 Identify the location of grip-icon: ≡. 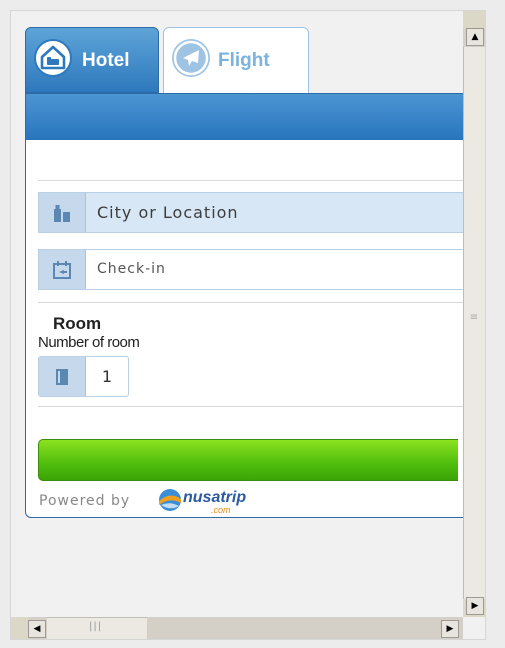
(474, 317).